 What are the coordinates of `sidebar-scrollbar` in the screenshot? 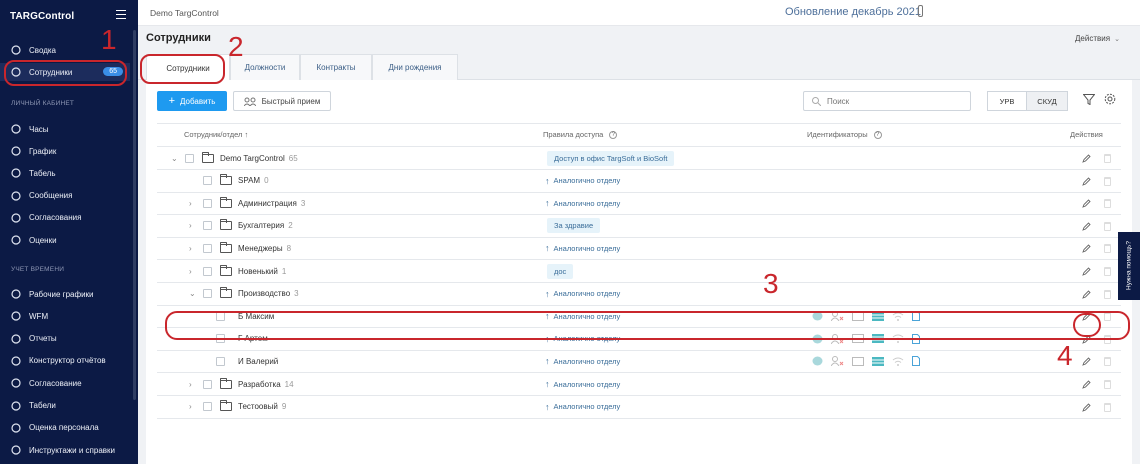 It's located at (134, 215).